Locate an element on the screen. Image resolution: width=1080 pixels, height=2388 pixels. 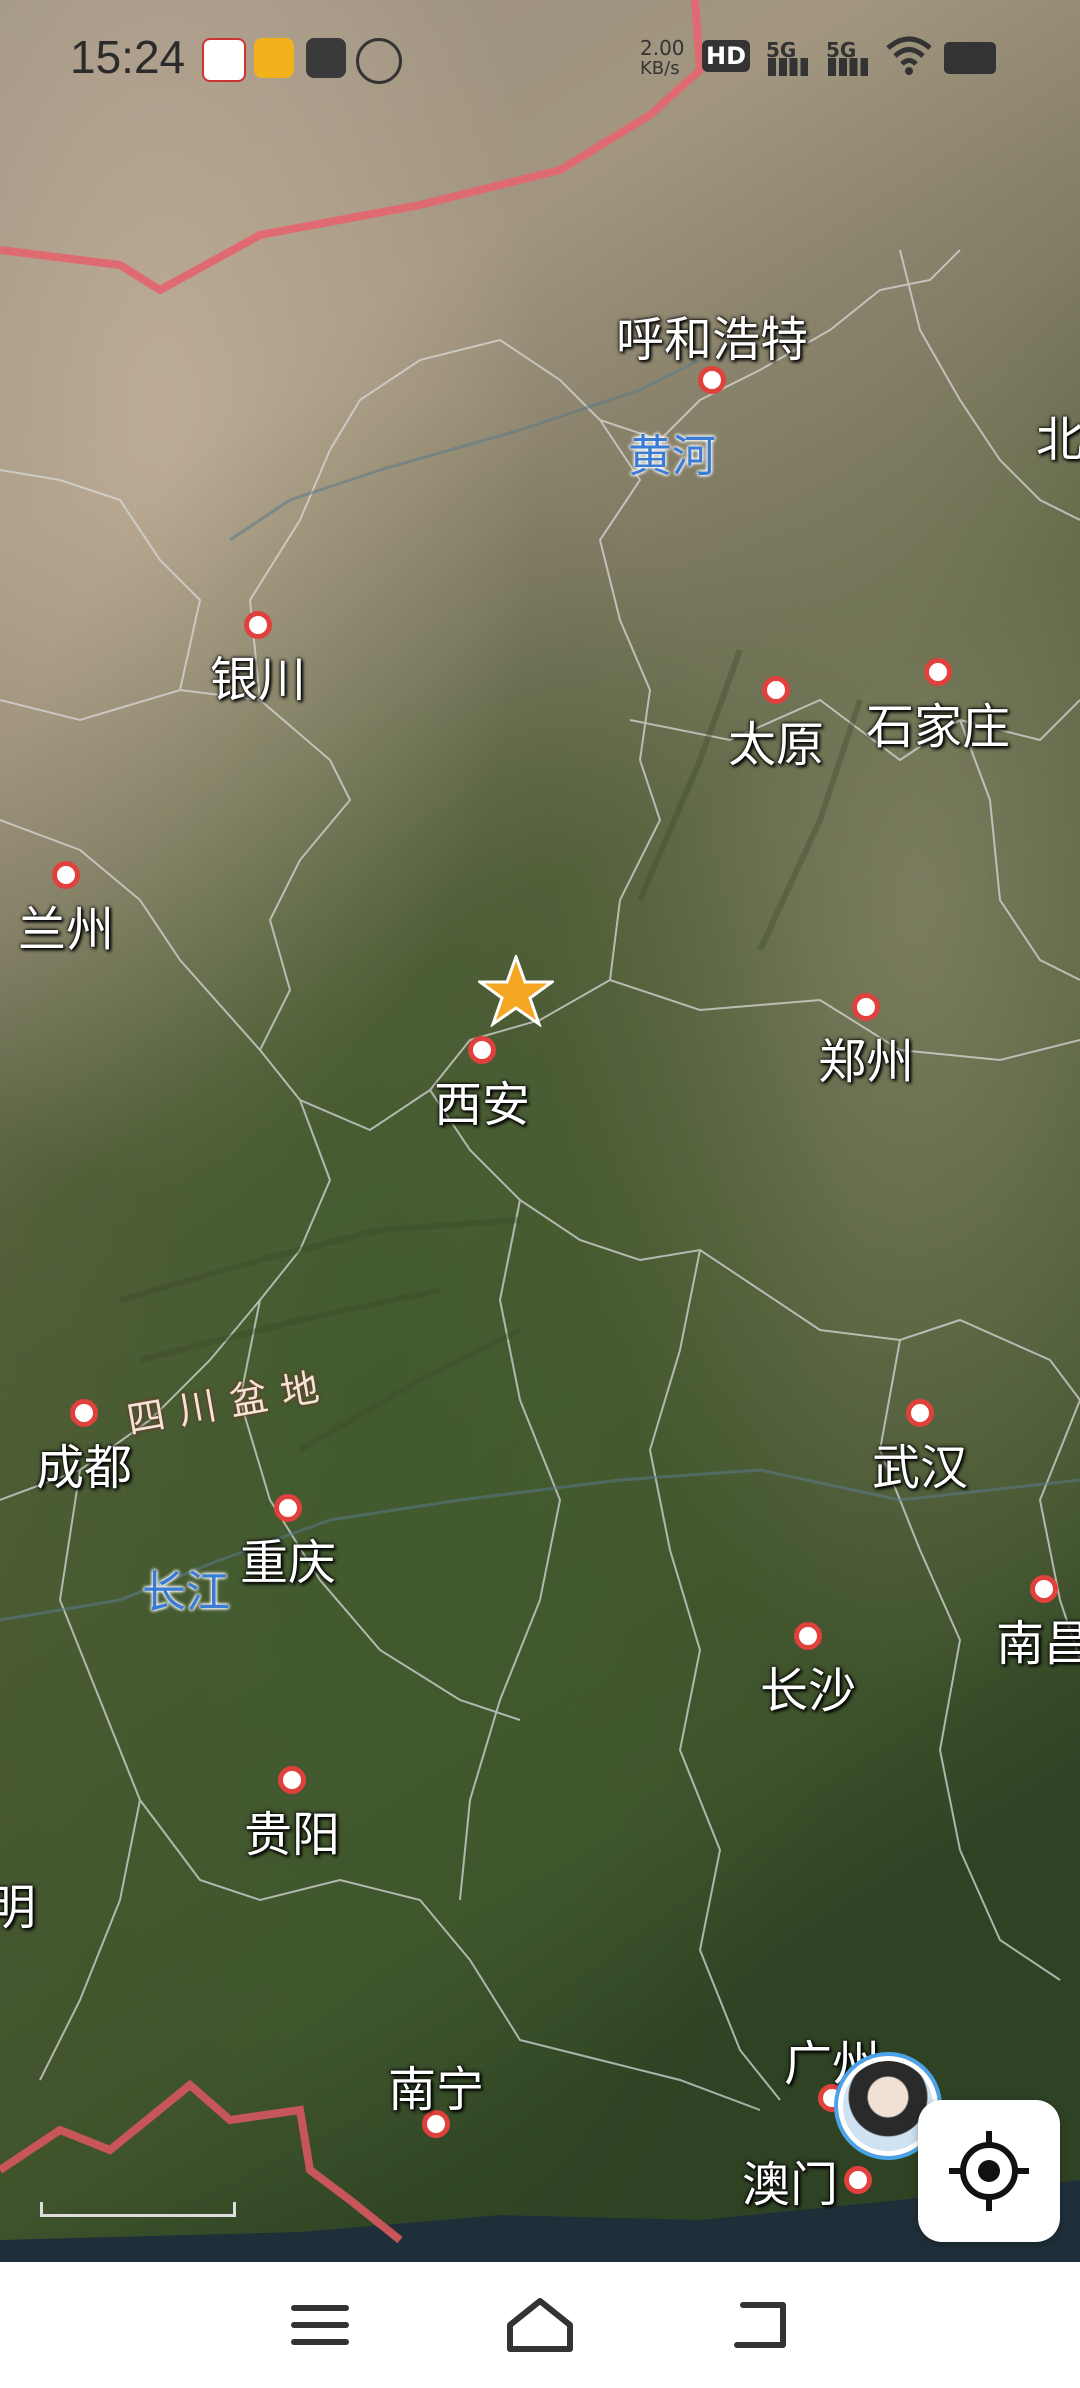
locate-crosshair-icon is located at coordinates (989, 2171).